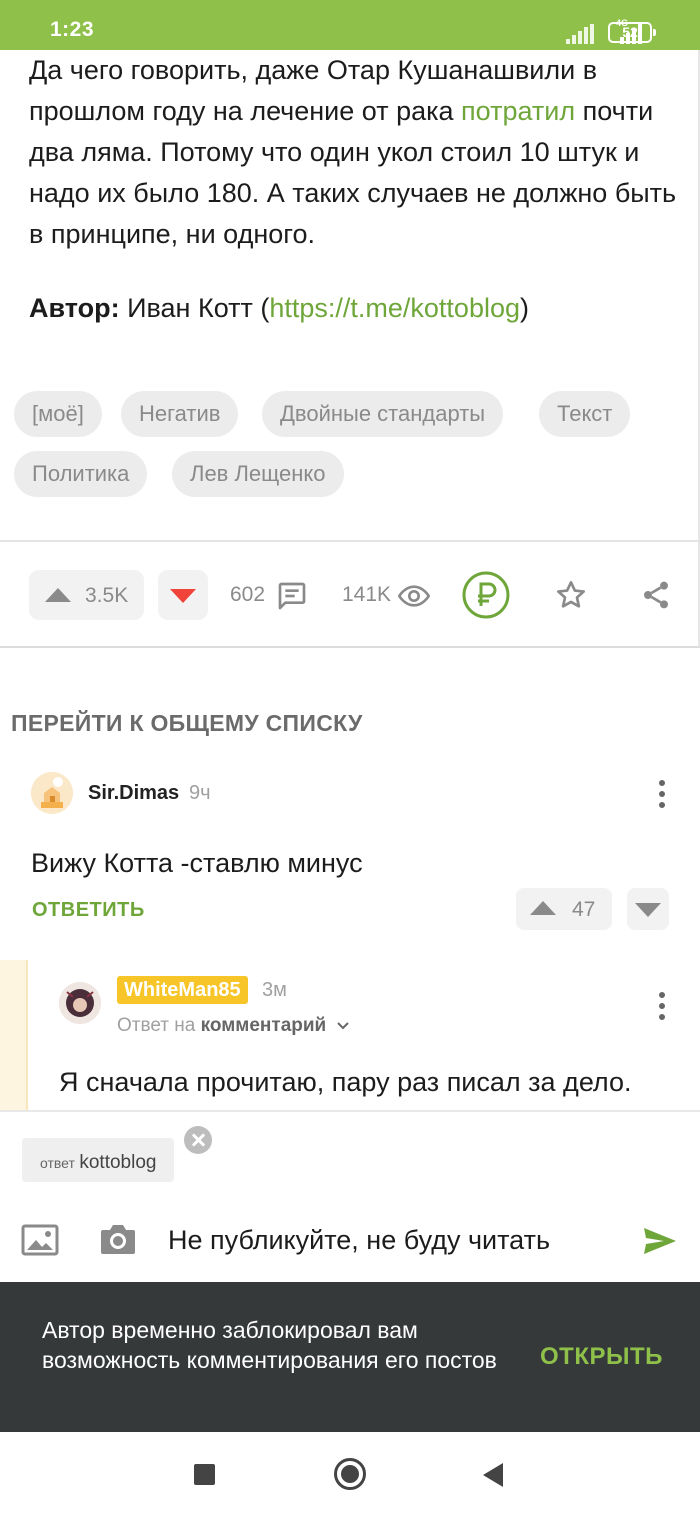  What do you see at coordinates (182, 990) in the screenshot?
I see `comment-author-badge: WhiteMan85` at bounding box center [182, 990].